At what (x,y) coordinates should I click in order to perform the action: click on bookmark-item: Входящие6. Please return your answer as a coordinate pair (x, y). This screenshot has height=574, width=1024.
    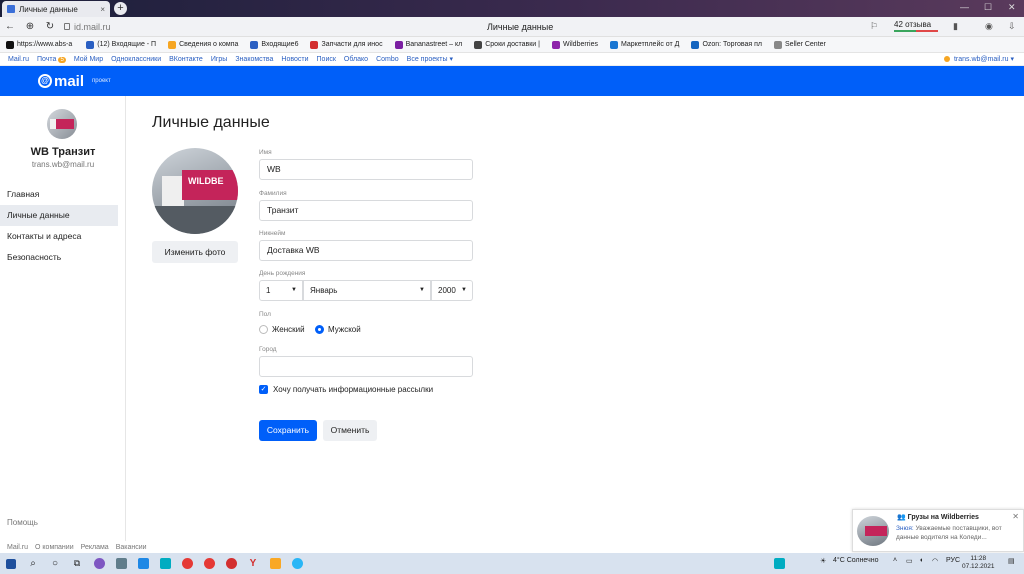
    Looking at the image, I should click on (274, 44).